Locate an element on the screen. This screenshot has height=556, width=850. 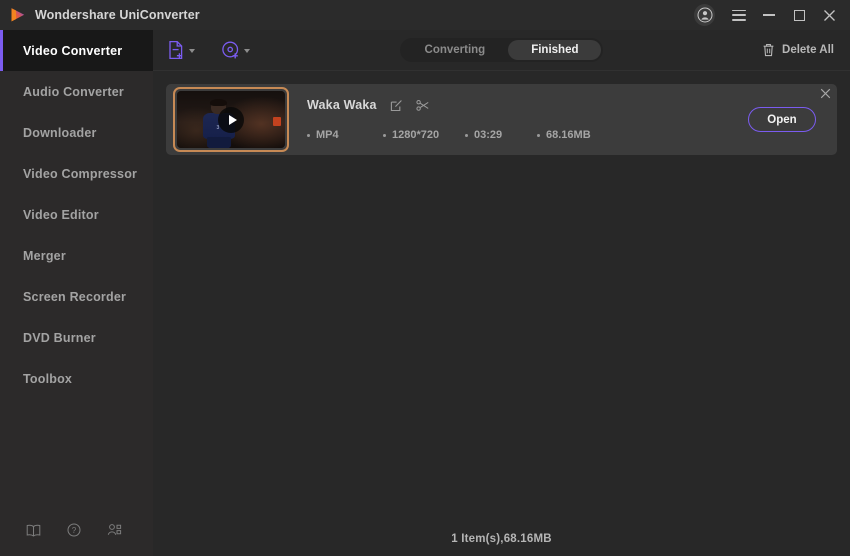
status-bar: 1 Item(s),68.16MB is located at coordinates (501, 539).